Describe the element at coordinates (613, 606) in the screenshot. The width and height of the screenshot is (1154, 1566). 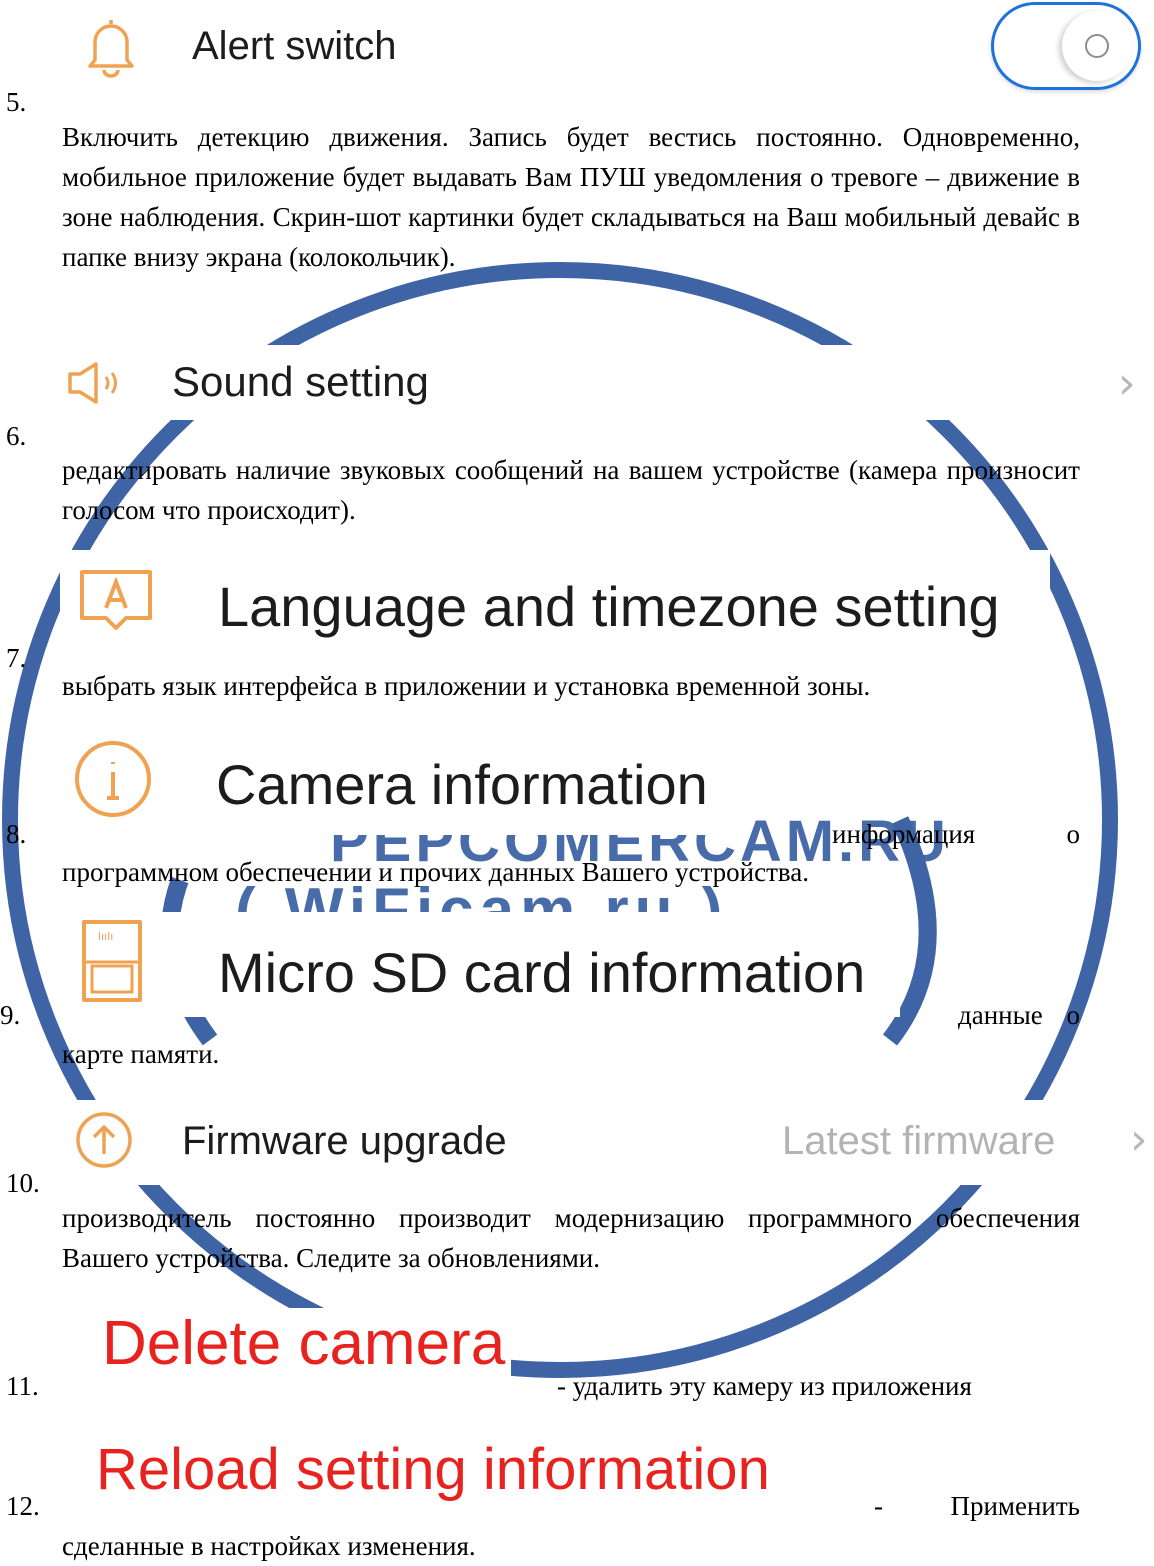
I see `language-label: Language and timezone setting` at that location.